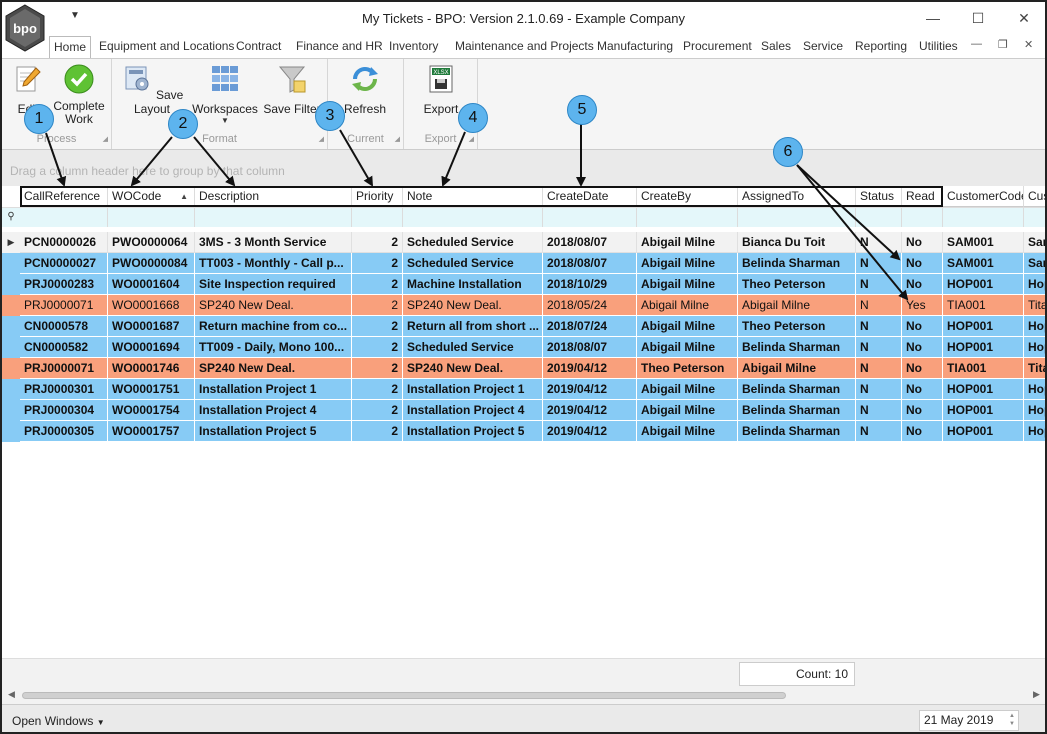 This screenshot has height=734, width=1047. I want to click on column-header-createdate: CreateDate, so click(590, 196).